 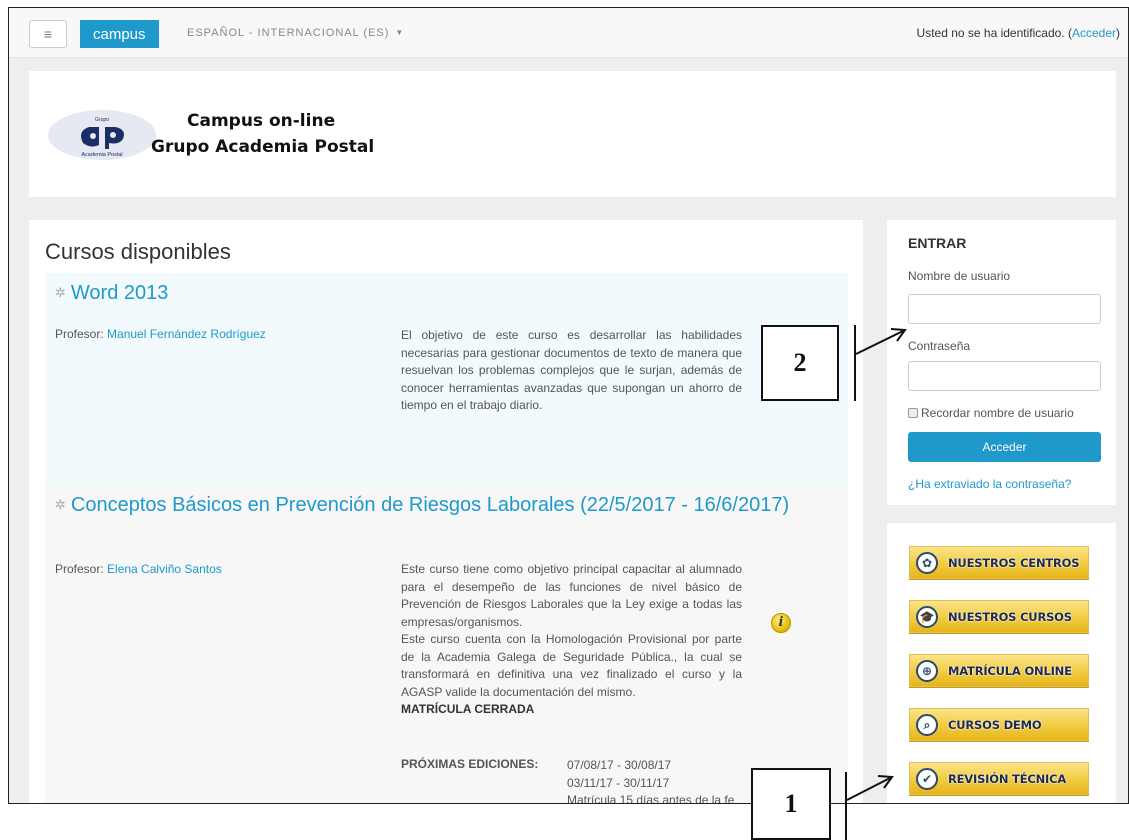 I want to click on login-status-prefix: Usted no se ha identificado. (, so click(x=994, y=33).